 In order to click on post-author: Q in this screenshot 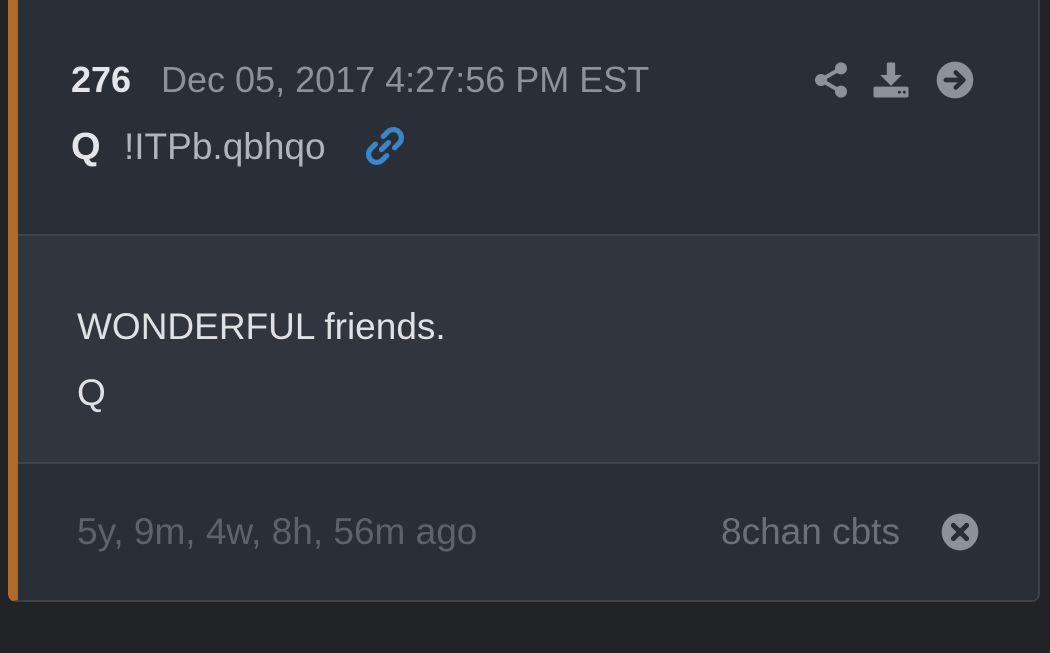, I will do `click(86, 147)`.